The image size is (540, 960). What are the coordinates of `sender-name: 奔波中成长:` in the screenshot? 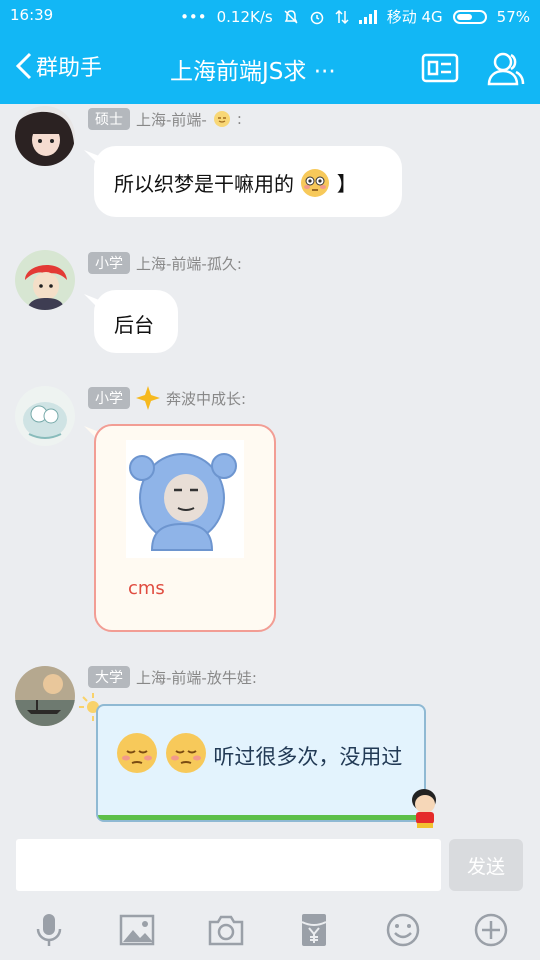 It's located at (206, 398).